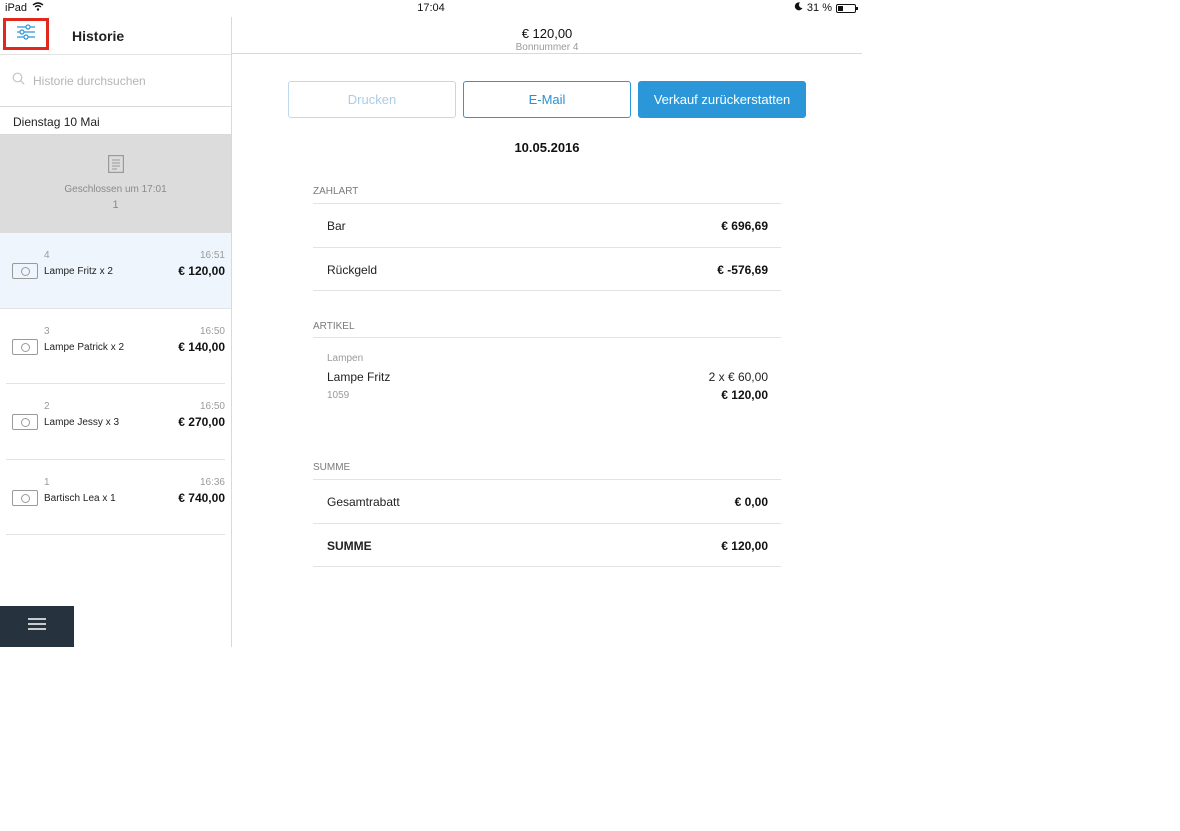 This screenshot has width=1180, height=831. I want to click on receipt-row: 4 16:51 Lampe Fritz x 2 € 120,00, so click(115, 271).